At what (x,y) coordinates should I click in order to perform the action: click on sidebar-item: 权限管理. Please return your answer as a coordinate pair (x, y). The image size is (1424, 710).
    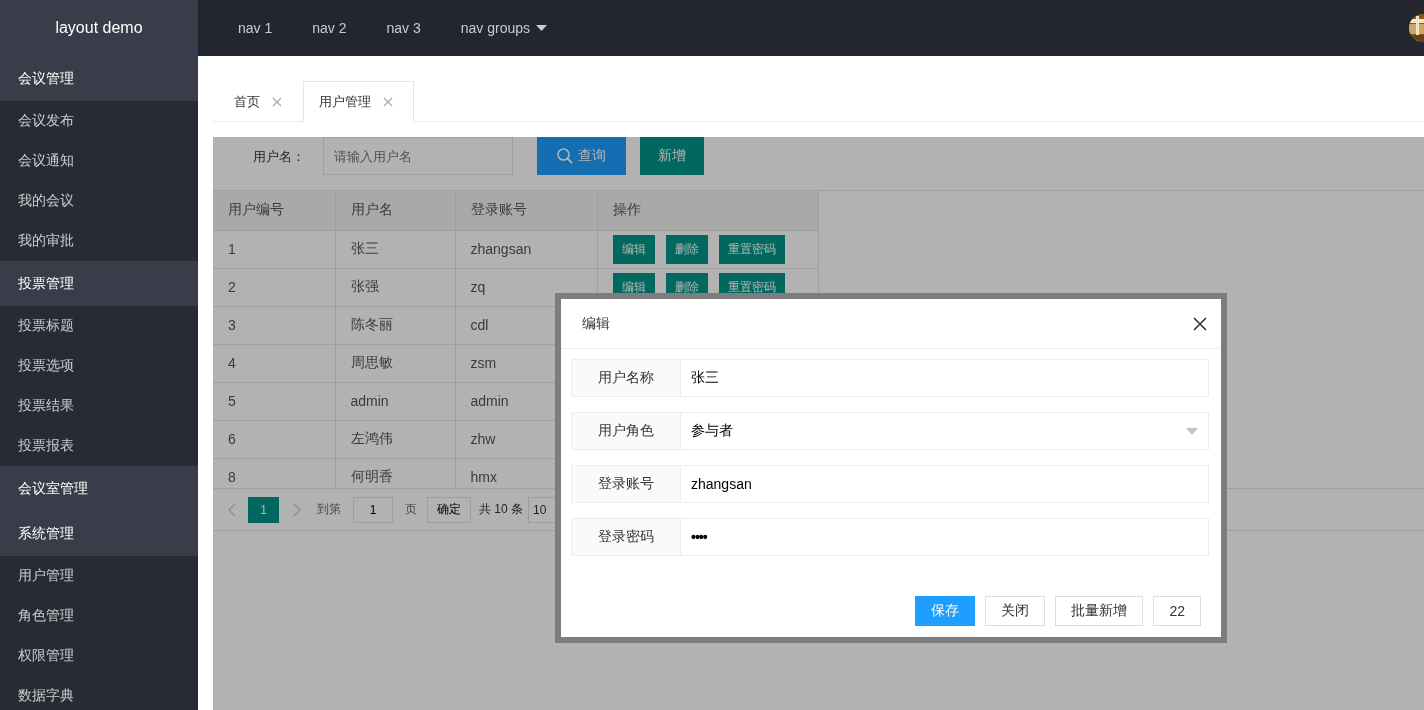
    Looking at the image, I should click on (46, 656).